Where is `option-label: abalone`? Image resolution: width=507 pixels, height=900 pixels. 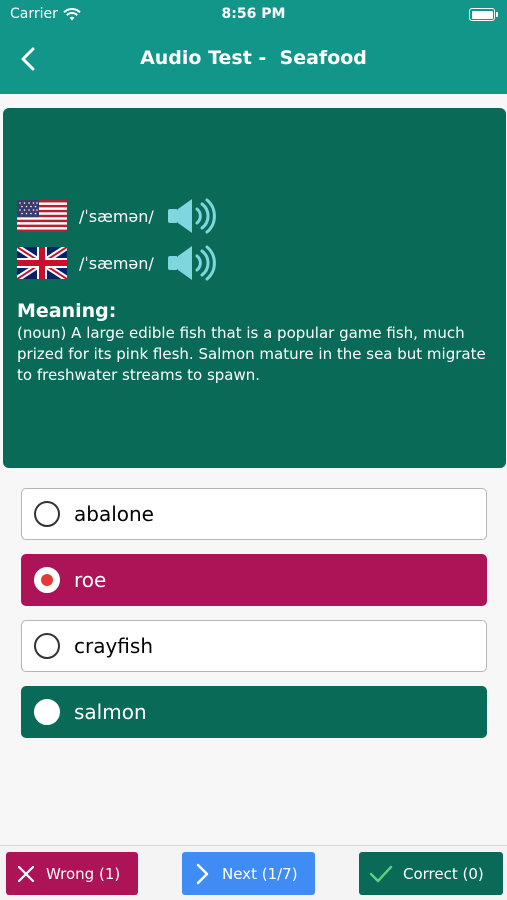 option-label: abalone is located at coordinates (114, 514).